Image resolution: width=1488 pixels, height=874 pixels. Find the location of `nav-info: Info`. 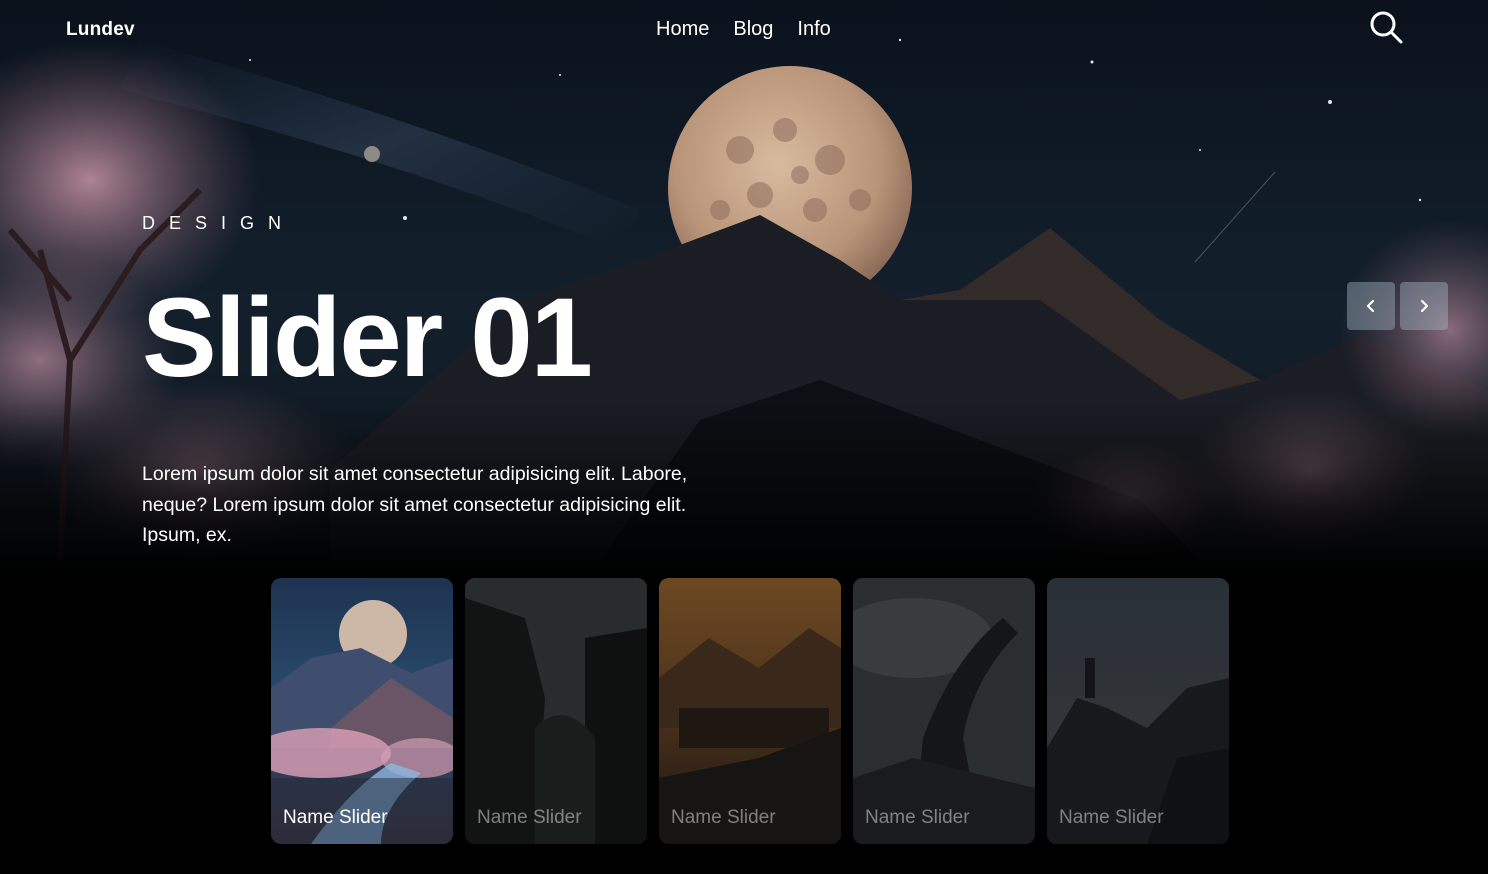

nav-info: Info is located at coordinates (813, 29).